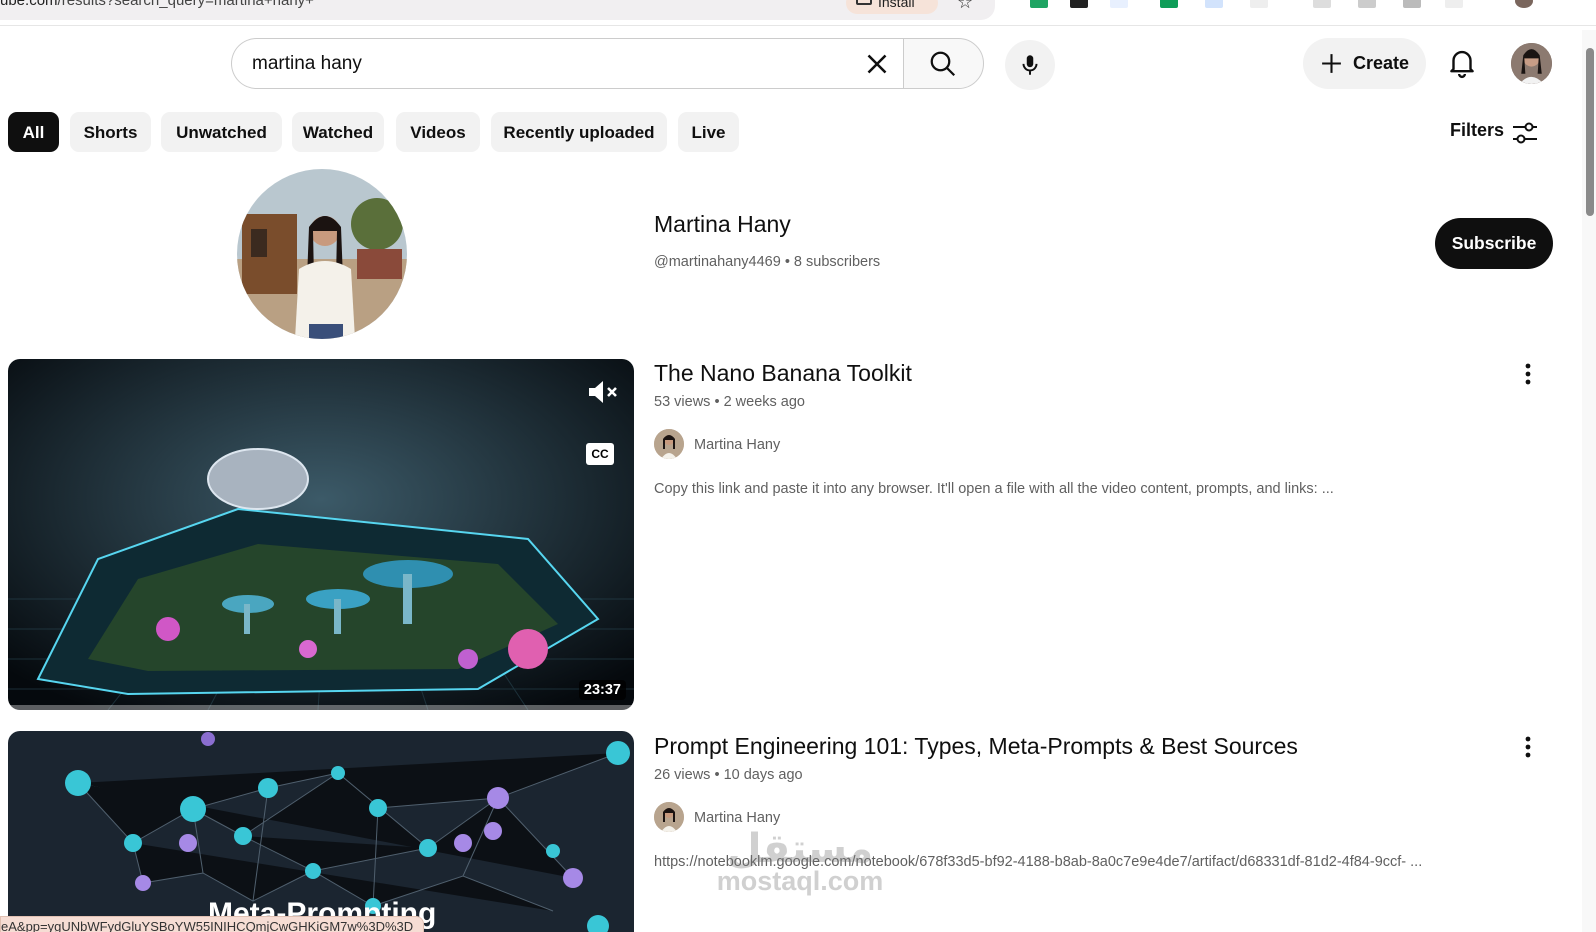  Describe the element at coordinates (1119, 4) in the screenshot. I see `extension-blue-icon` at that location.